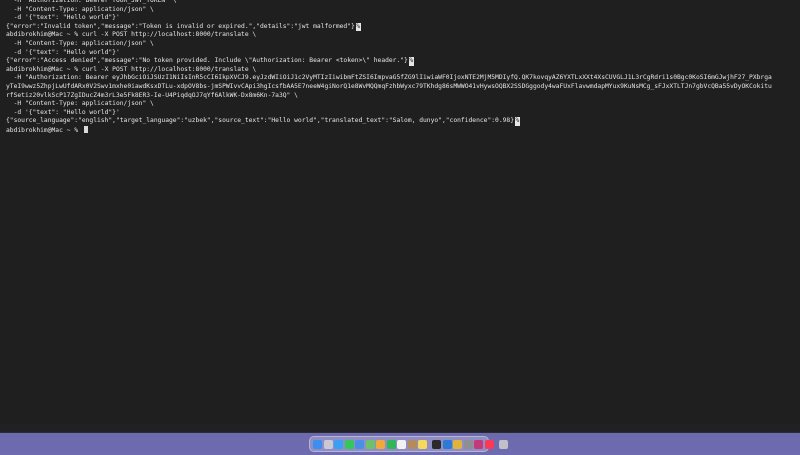 Image resolution: width=800 pixels, height=455 pixels. Describe the element at coordinates (489, 444) in the screenshot. I see `music-icon` at that location.